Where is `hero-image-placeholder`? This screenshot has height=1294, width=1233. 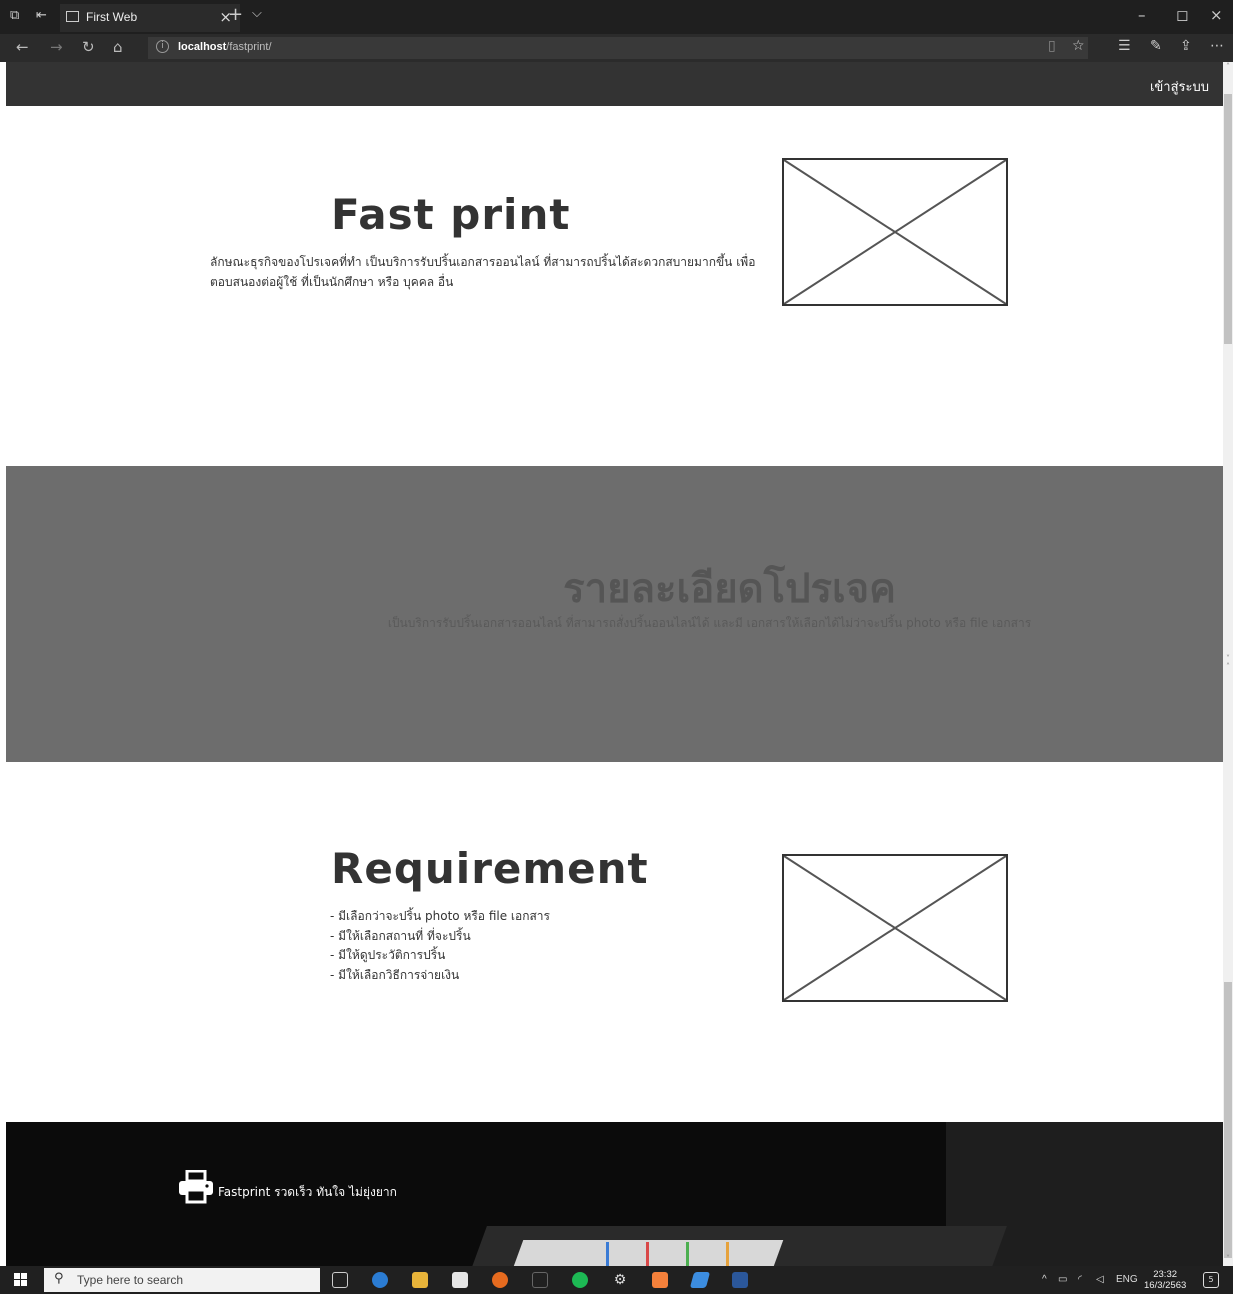
hero-image-placeholder is located at coordinates (895, 232).